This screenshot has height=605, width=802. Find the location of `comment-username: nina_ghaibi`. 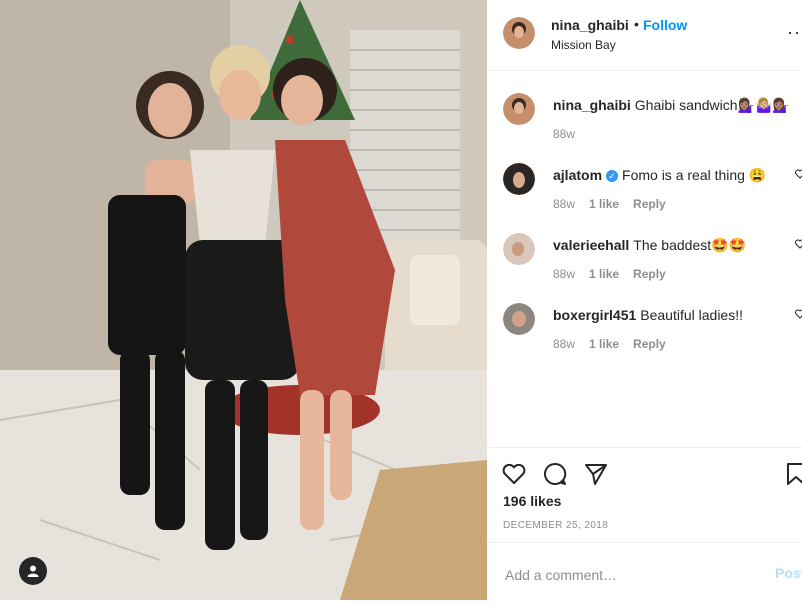

comment-username: nina_ghaibi is located at coordinates (592, 105).